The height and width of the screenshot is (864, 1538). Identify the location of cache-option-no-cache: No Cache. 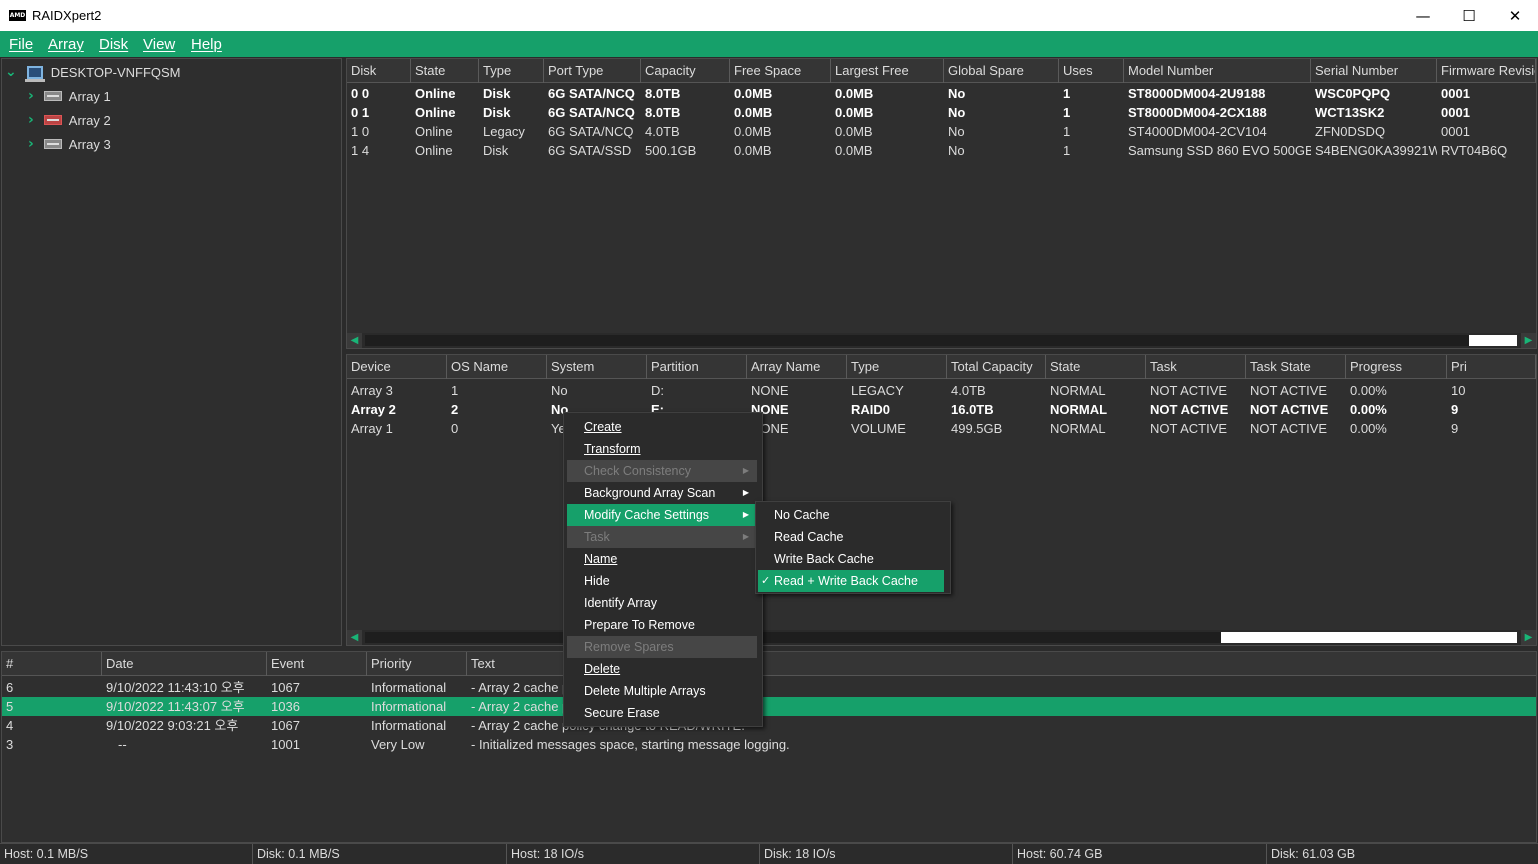
(851, 515).